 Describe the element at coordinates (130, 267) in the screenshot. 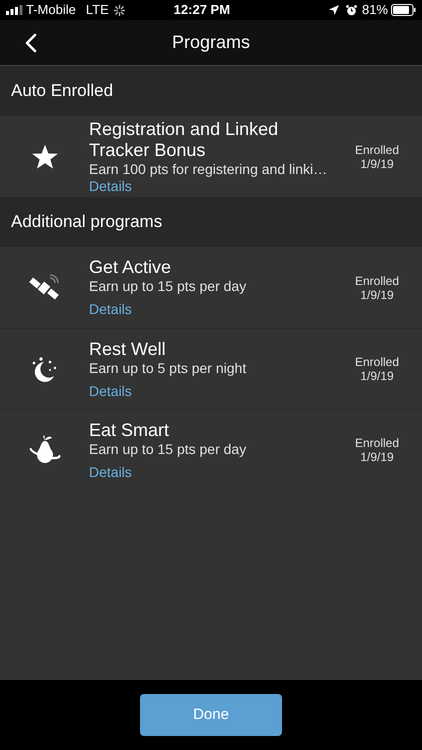

I see `program-title: Get Active` at that location.